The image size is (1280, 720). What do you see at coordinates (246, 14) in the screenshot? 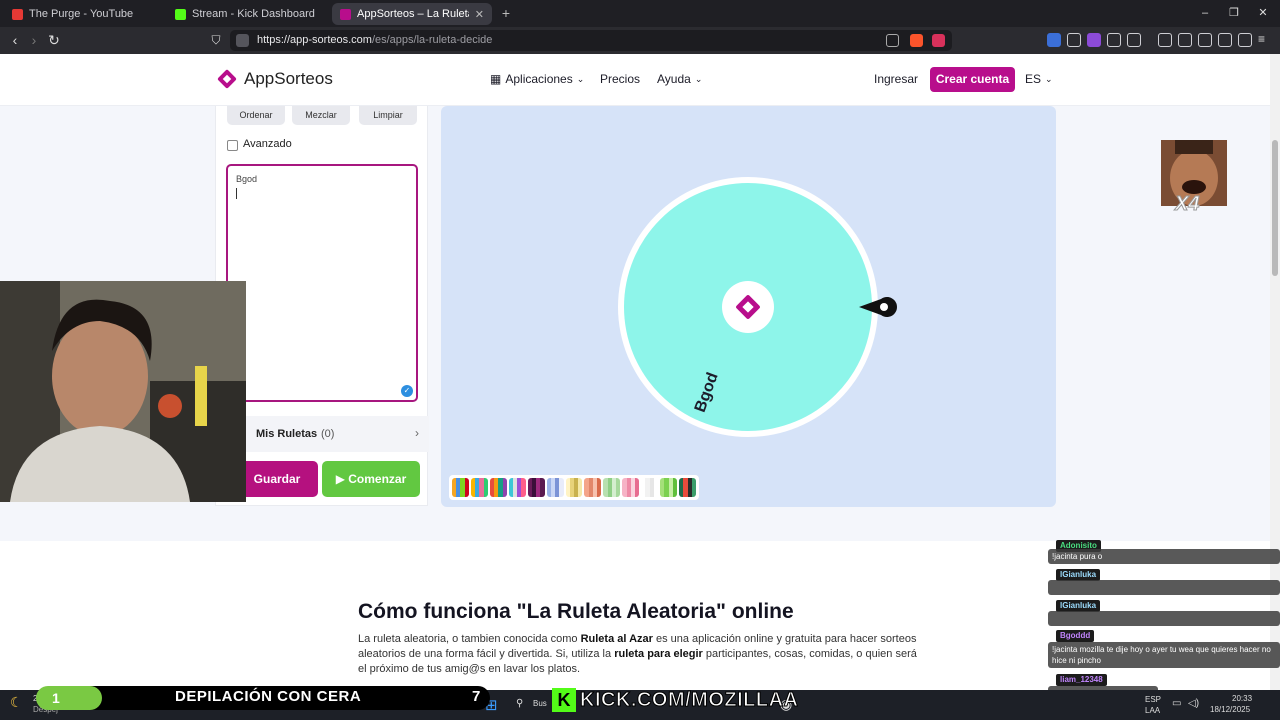
I see `tab-kick-dashboard: Stream - Kick Dashboard` at bounding box center [246, 14].